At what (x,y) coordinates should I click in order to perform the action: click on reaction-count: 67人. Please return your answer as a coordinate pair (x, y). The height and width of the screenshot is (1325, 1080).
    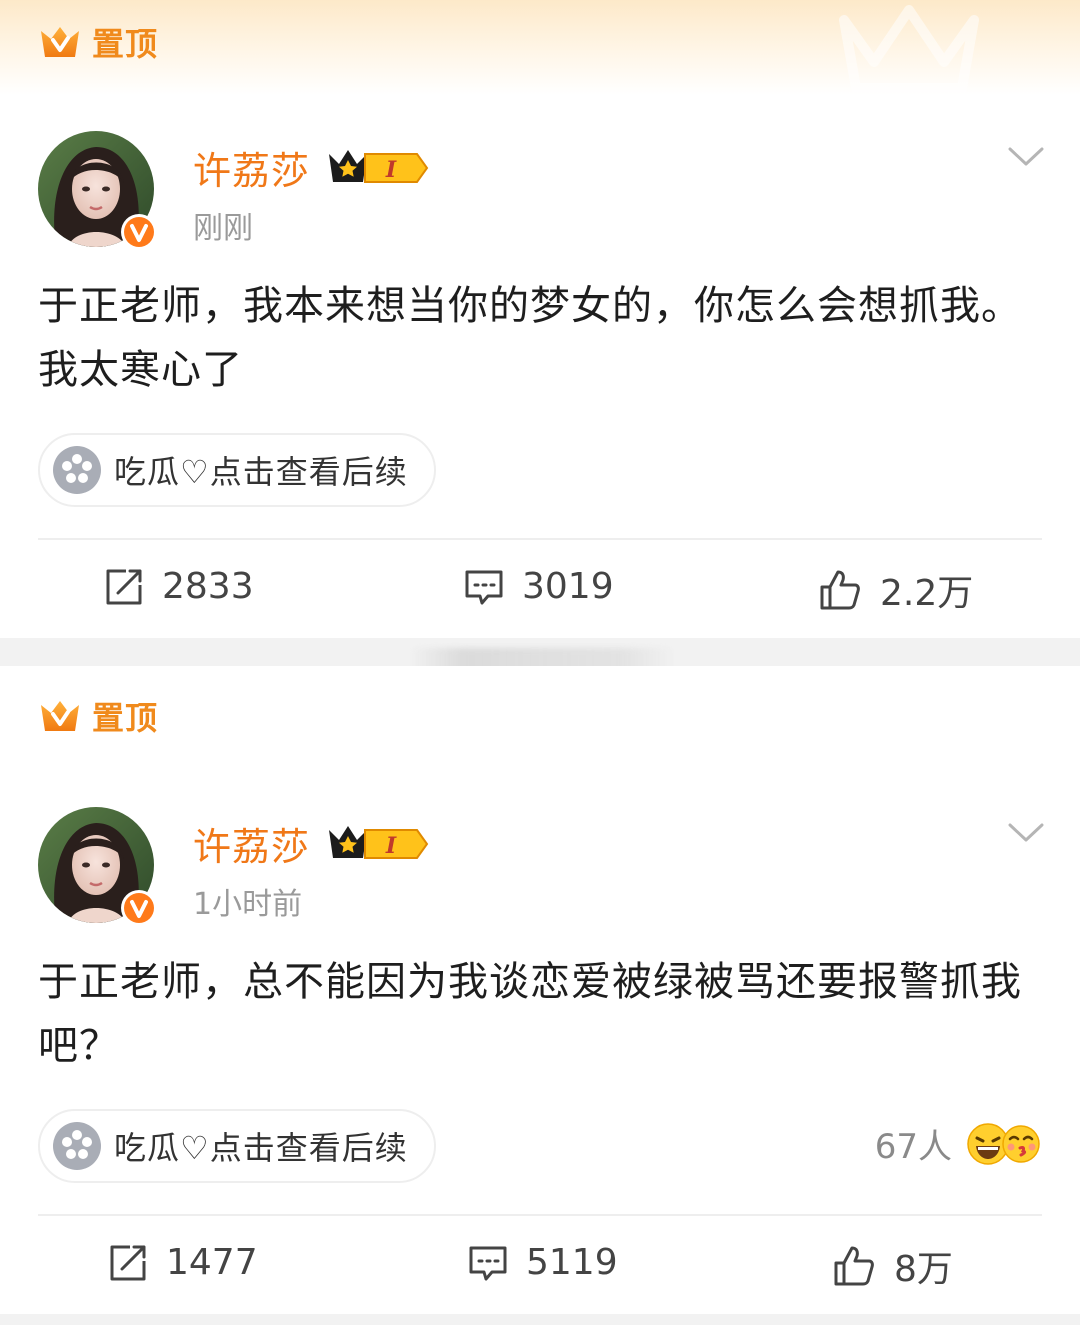
    Looking at the image, I should click on (913, 1147).